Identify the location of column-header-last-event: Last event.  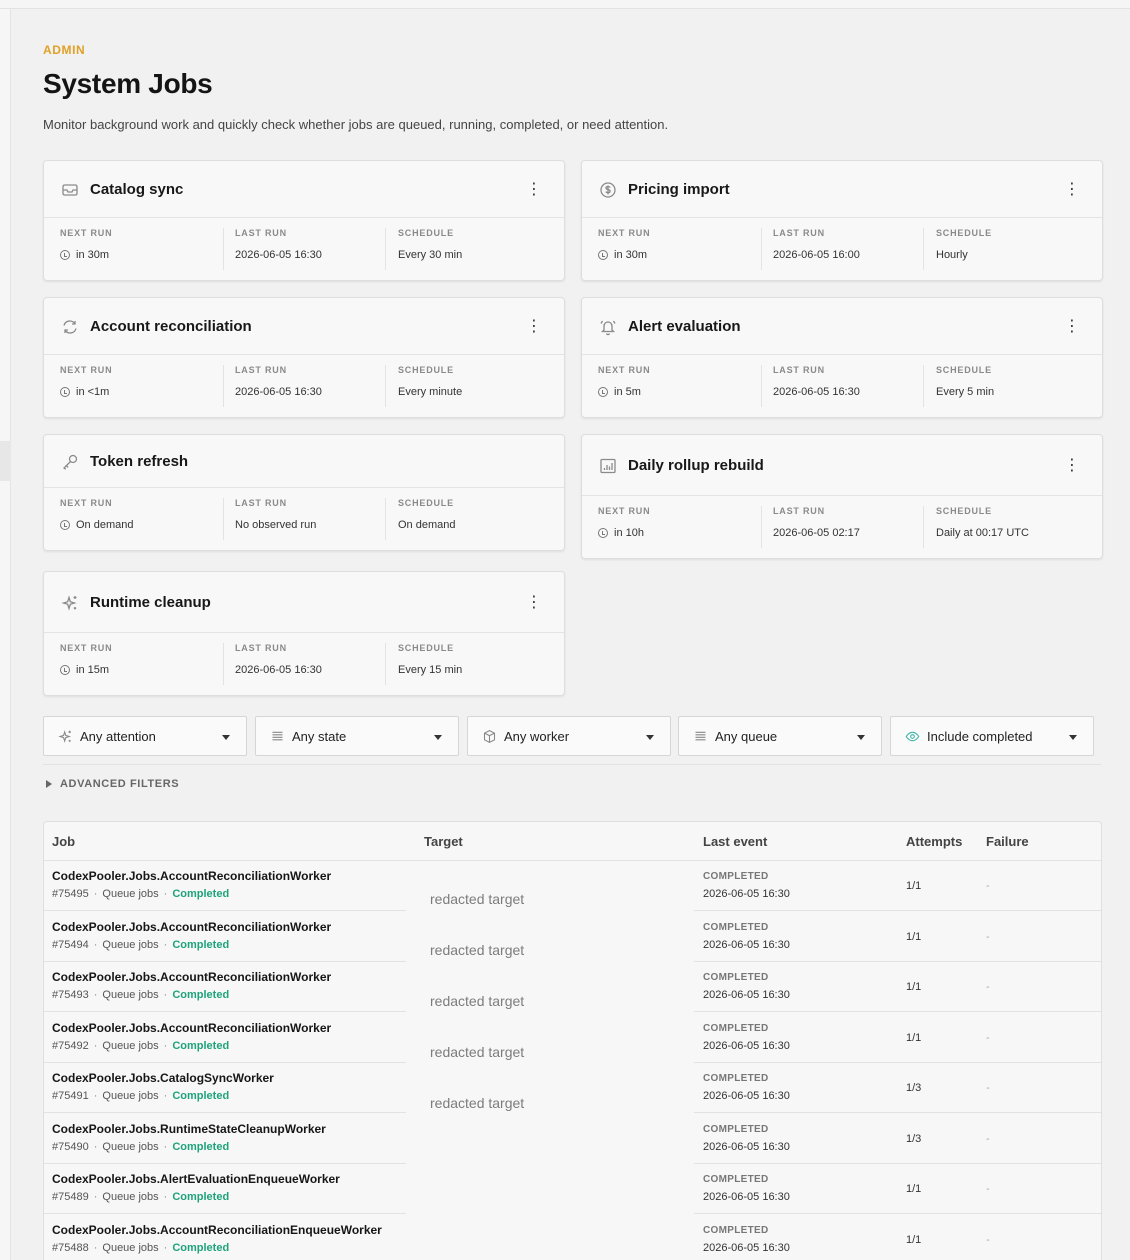
(735, 841).